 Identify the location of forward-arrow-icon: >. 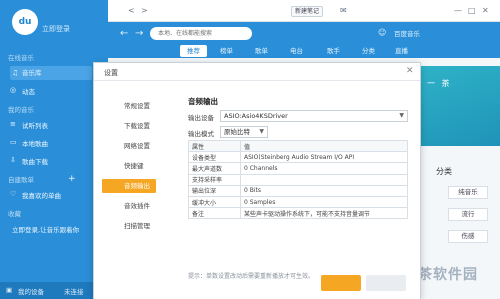
(144, 10).